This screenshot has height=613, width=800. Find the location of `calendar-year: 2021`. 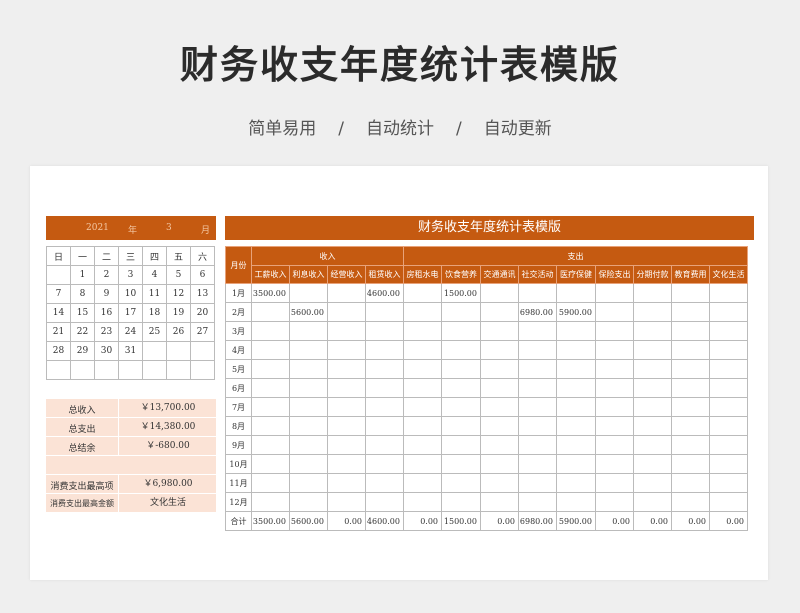

calendar-year: 2021 is located at coordinates (97, 228).